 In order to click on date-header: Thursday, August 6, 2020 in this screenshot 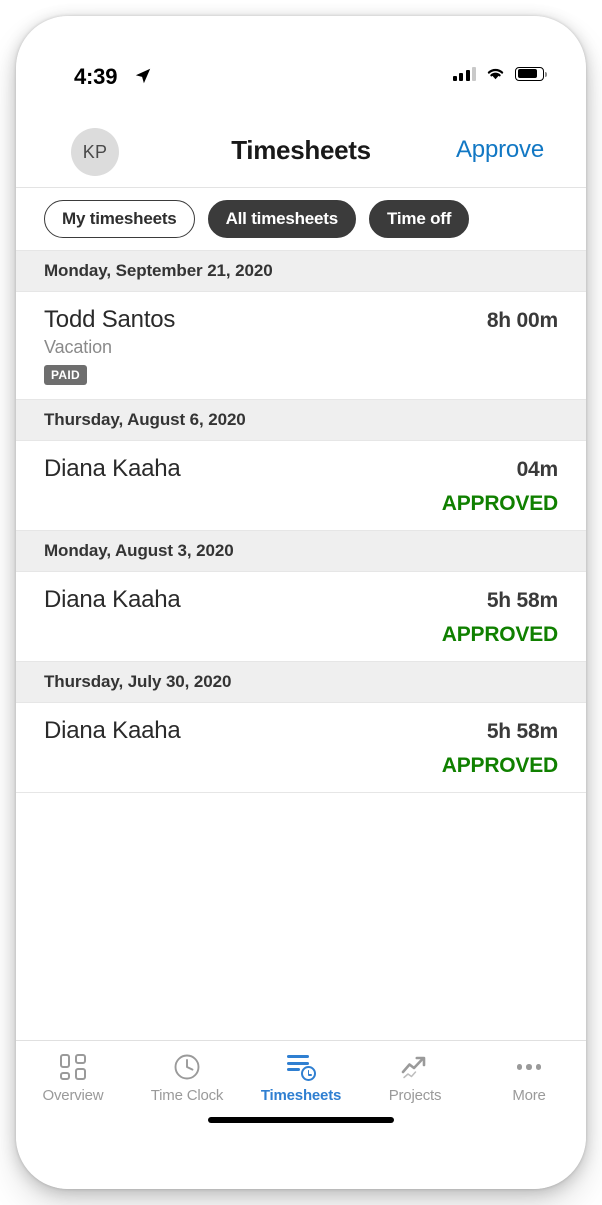, I will do `click(301, 420)`.